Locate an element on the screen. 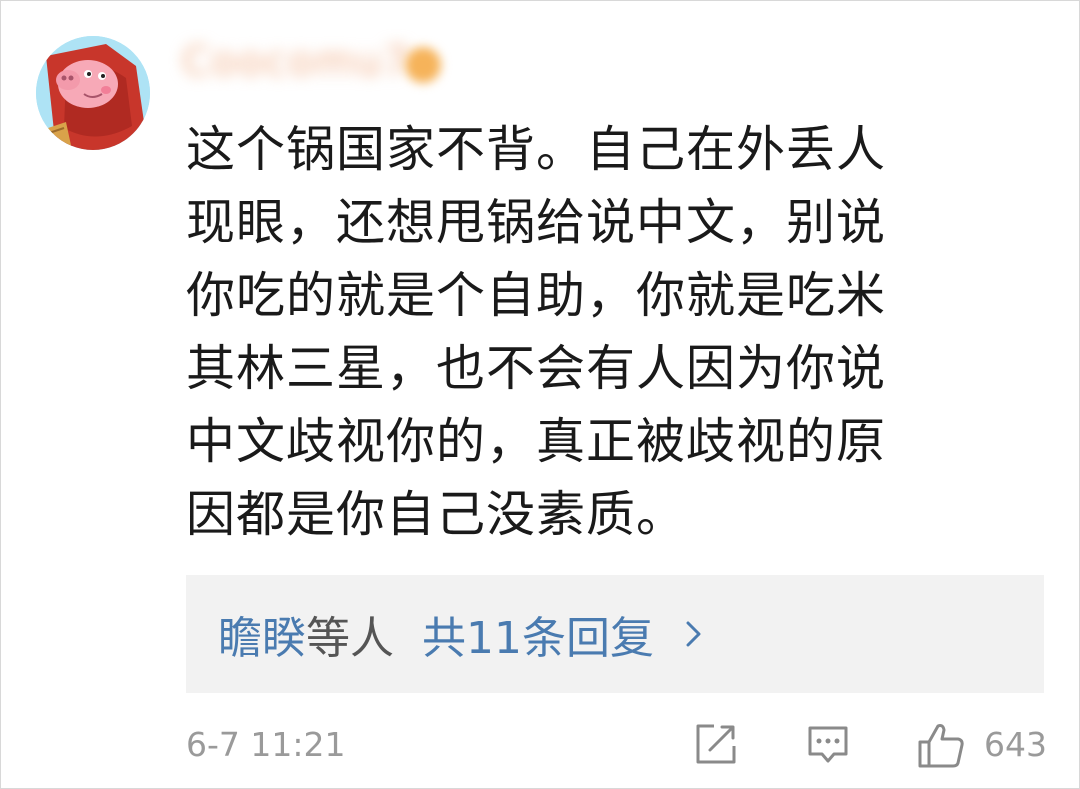 The image size is (1080, 789). like-icon is located at coordinates (941, 745).